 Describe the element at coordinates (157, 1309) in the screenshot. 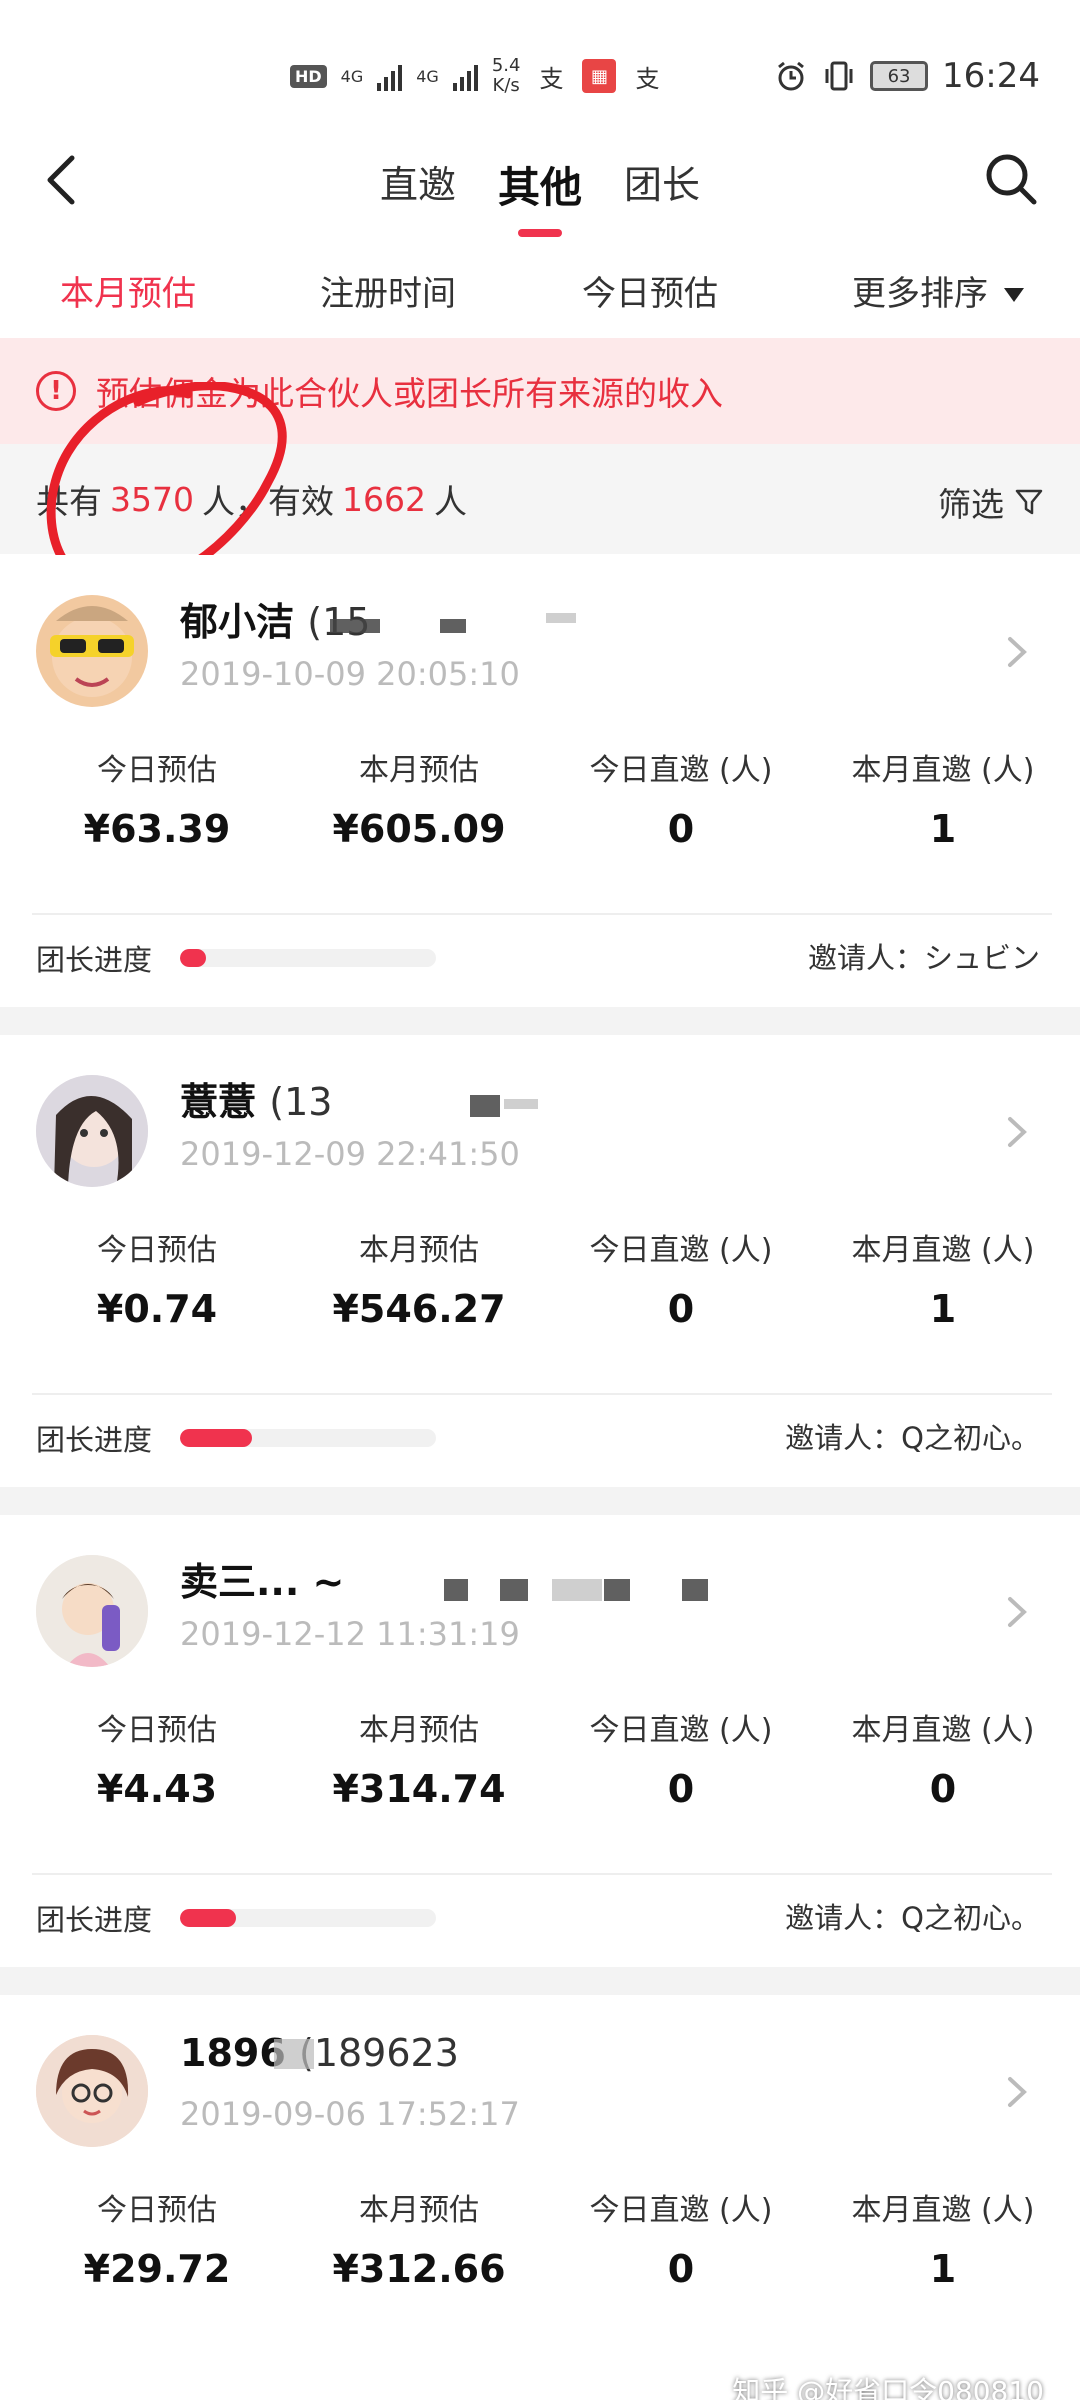

I see `stat-value: ¥0.74` at that location.